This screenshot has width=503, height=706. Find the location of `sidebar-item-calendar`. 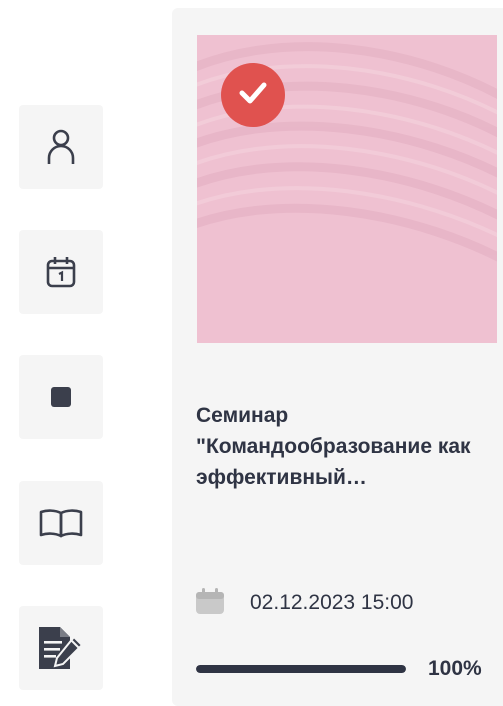

sidebar-item-calendar is located at coordinates (61, 272).